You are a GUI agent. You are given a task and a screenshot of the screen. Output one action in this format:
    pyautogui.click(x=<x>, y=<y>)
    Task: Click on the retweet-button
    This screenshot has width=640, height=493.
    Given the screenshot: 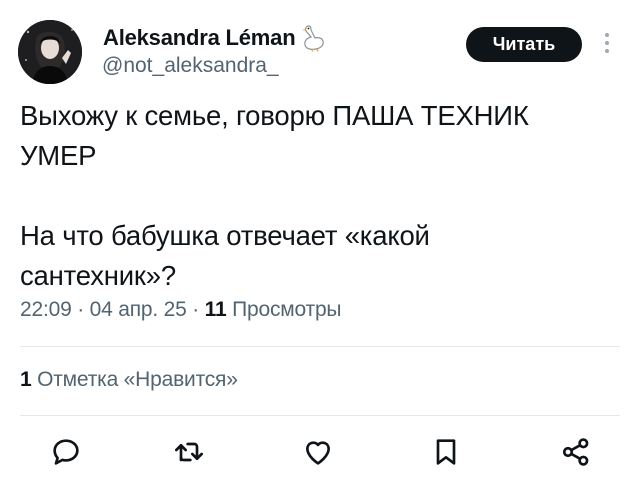 What is the action you would take?
    pyautogui.click(x=189, y=452)
    